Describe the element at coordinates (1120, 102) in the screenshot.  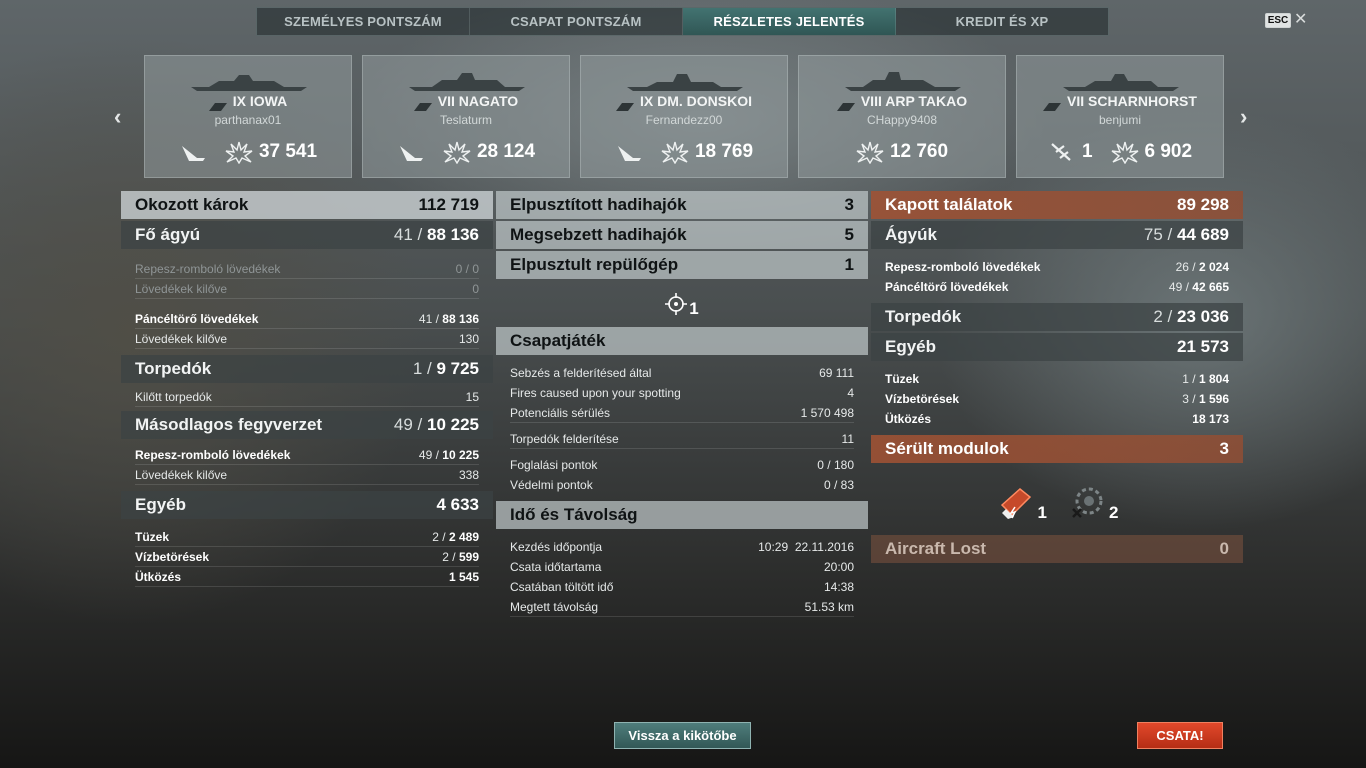
I see `ship-name: VII SCHARNHORST` at that location.